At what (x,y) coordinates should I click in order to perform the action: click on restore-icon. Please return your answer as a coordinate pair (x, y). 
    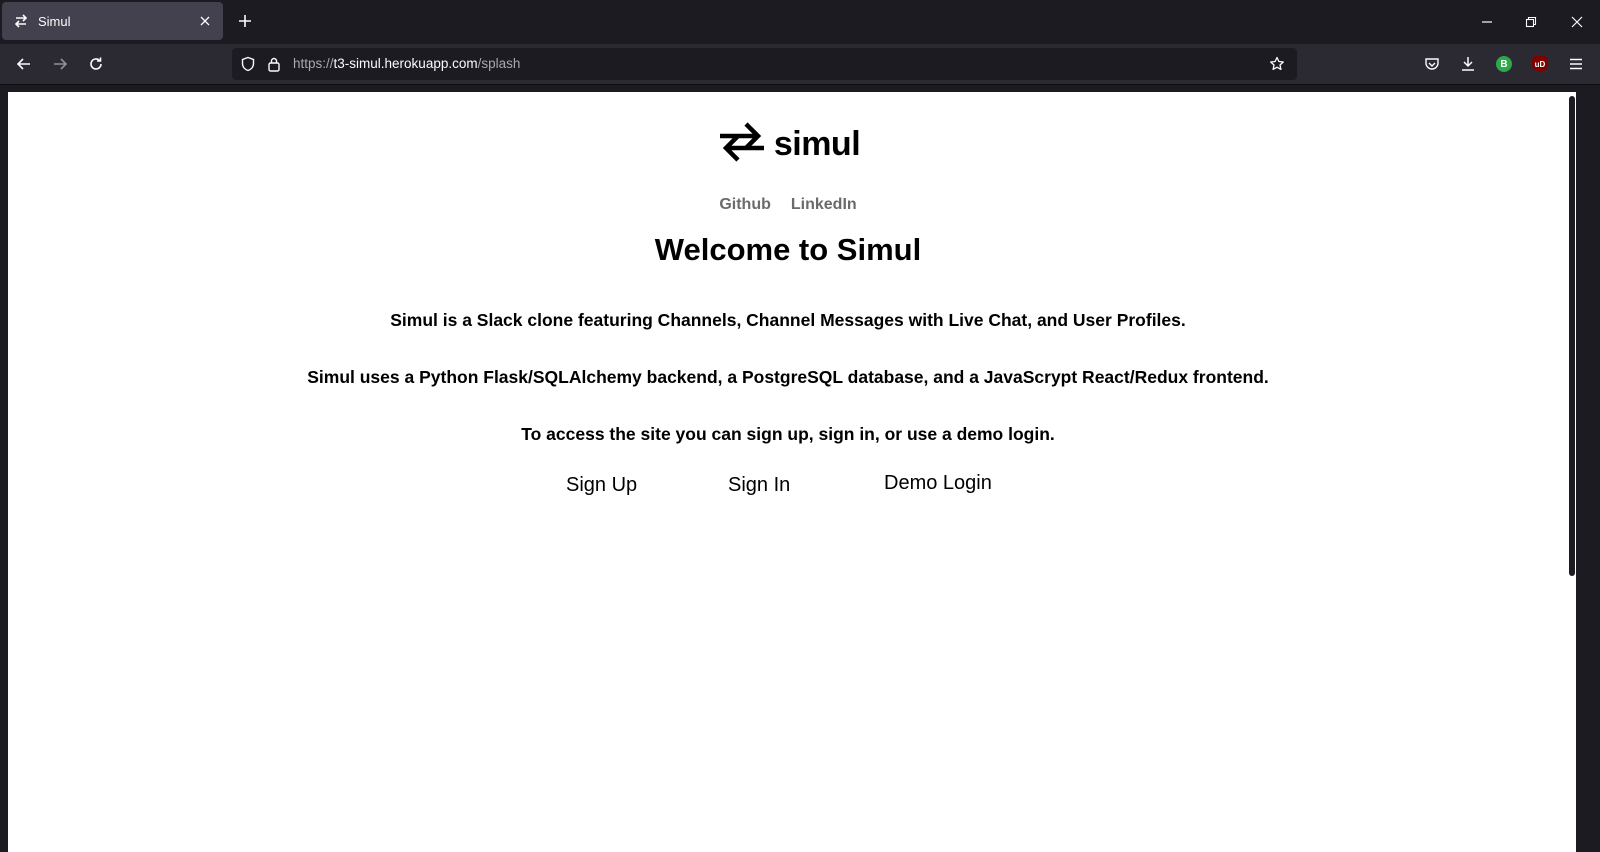
    Looking at the image, I should click on (1531, 22).